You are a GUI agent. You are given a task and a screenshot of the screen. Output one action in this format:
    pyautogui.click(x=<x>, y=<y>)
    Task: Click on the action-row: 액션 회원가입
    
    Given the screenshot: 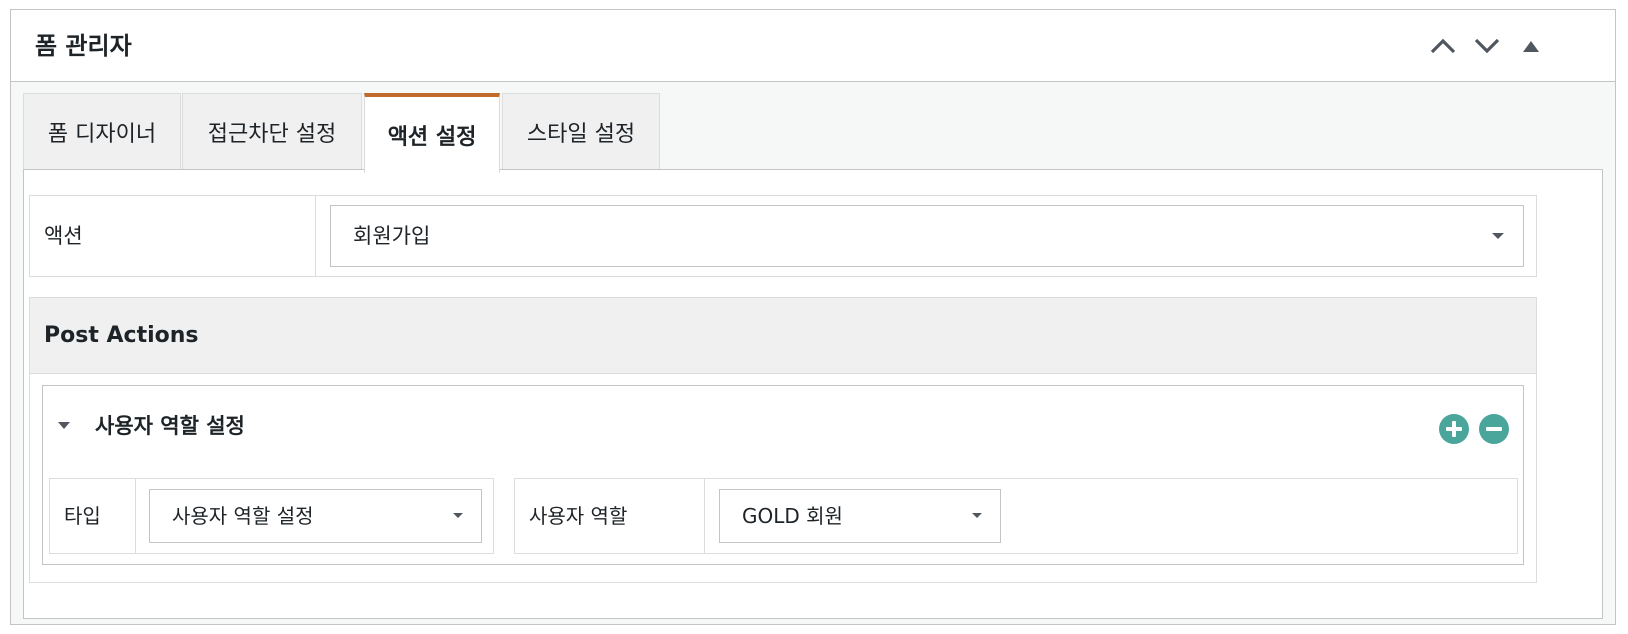 What is the action you would take?
    pyautogui.click(x=783, y=236)
    